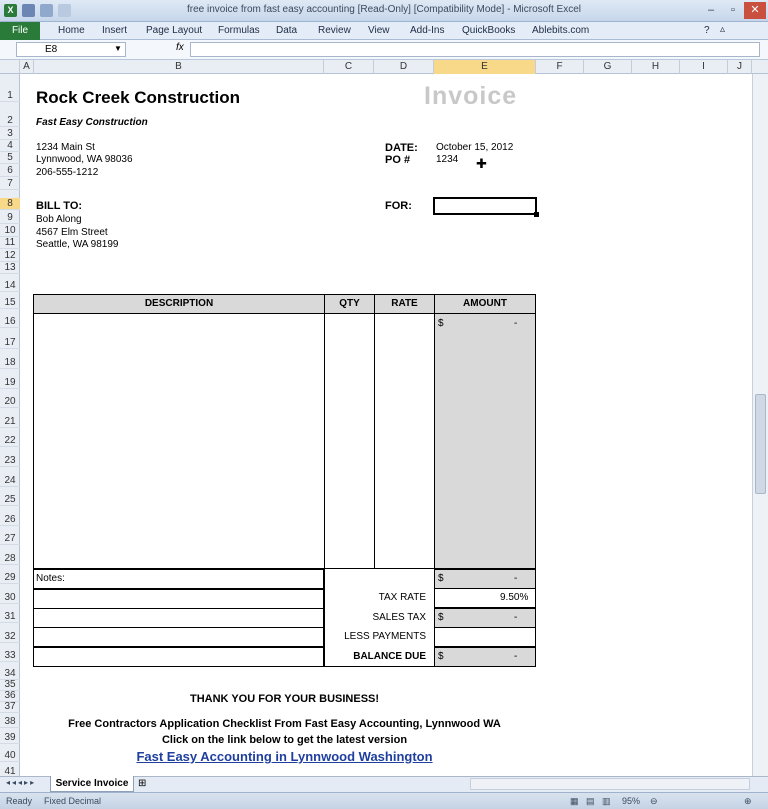 The height and width of the screenshot is (809, 768). I want to click on fill-handle, so click(536, 214).